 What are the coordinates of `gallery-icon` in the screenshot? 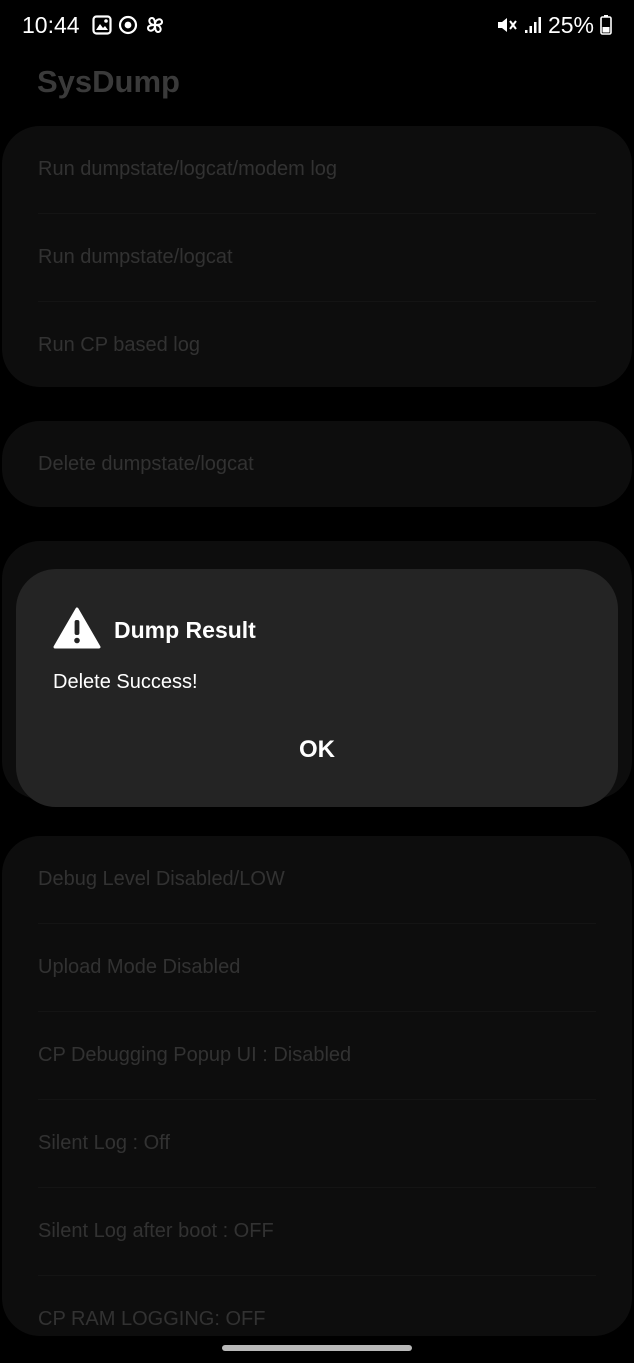 It's located at (101, 25).